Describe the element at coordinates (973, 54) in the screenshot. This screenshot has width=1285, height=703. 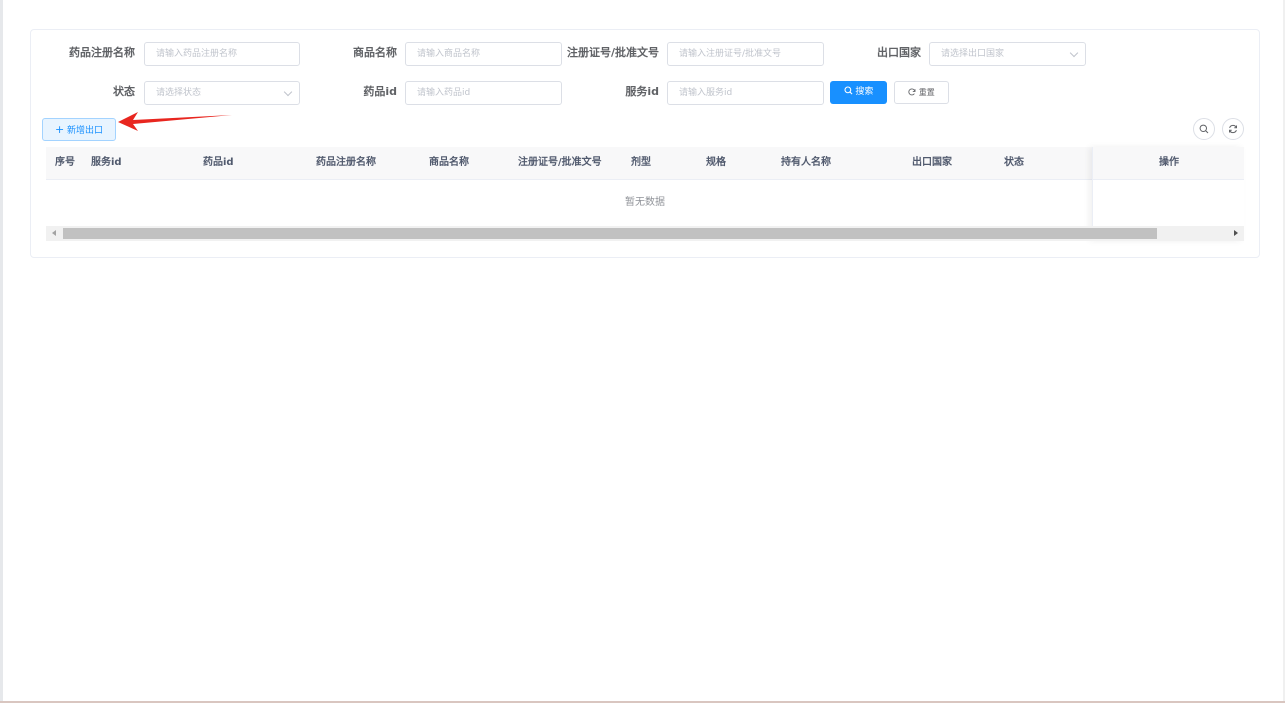
I see `export-country-placeholder: 请选择出口国家` at that location.